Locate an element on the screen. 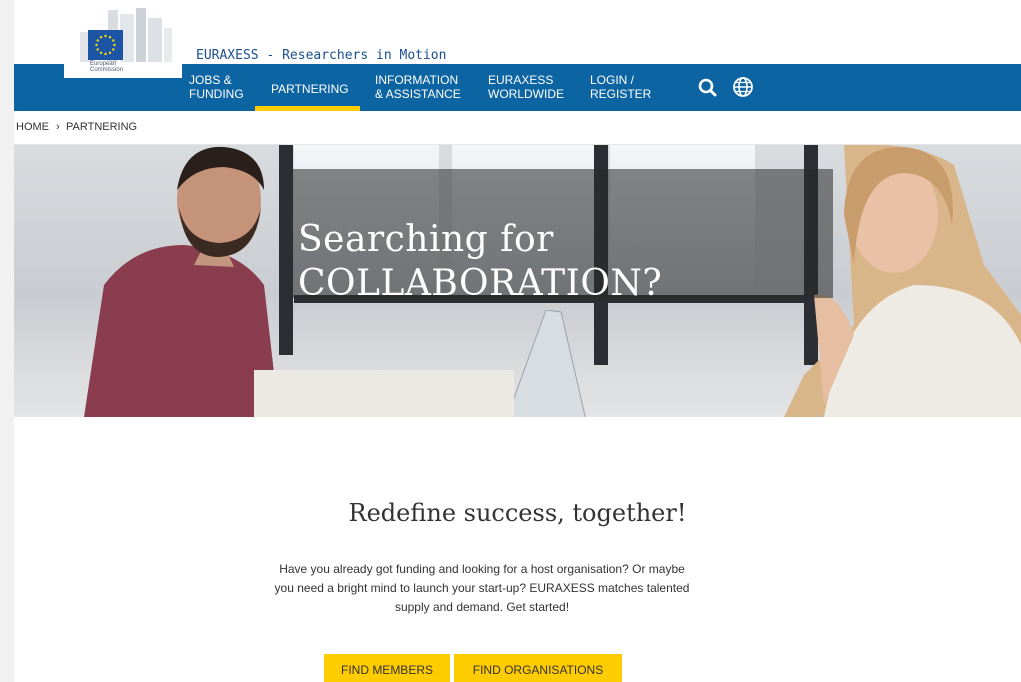  nav-label: JOBS & is located at coordinates (210, 80).